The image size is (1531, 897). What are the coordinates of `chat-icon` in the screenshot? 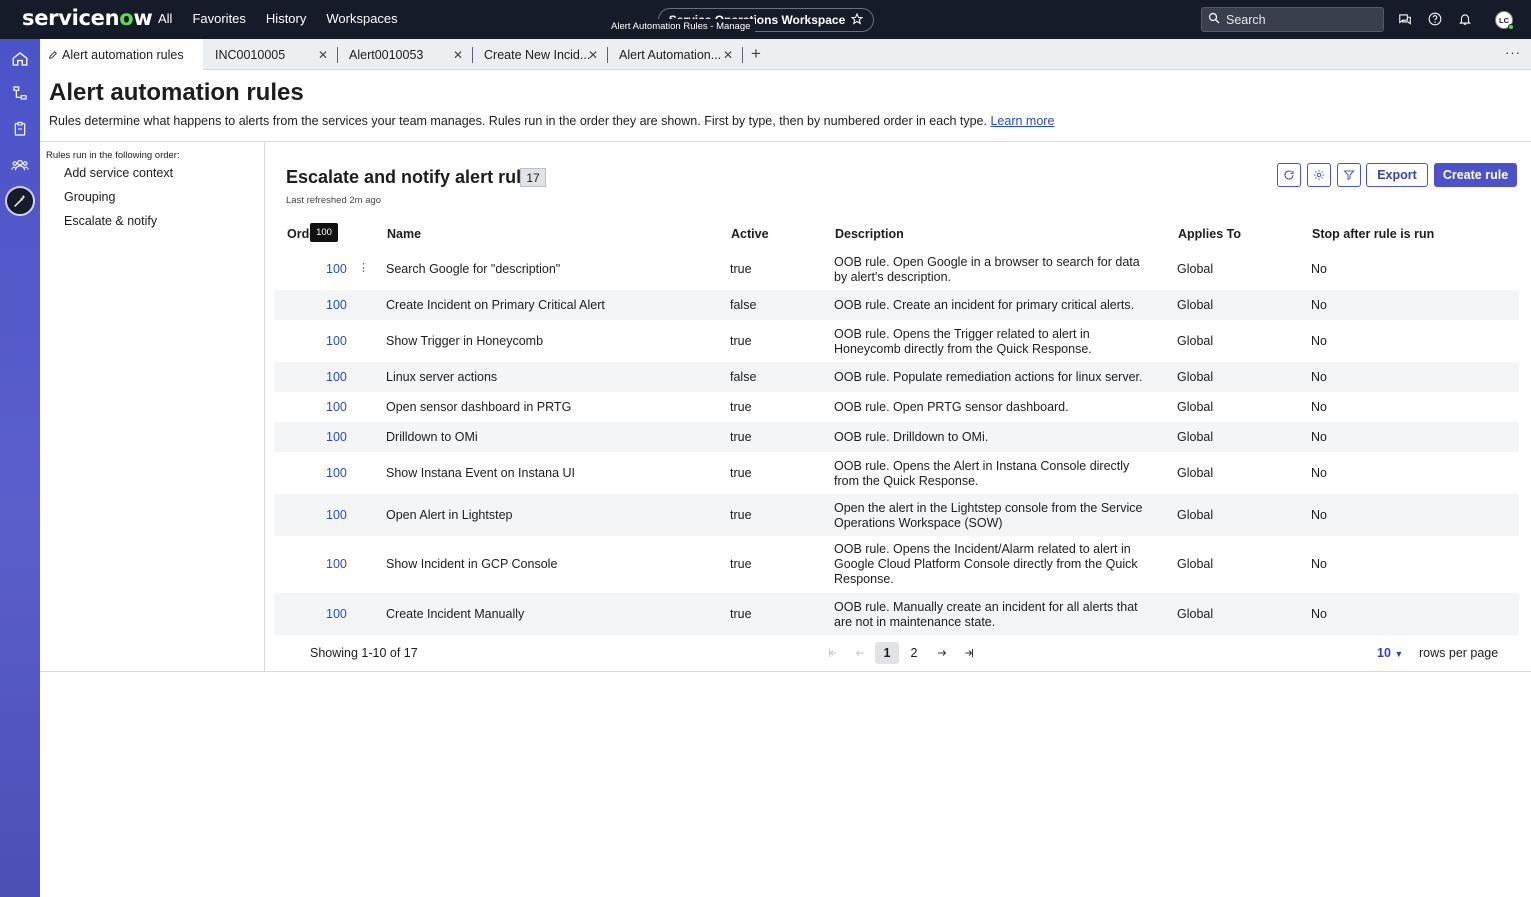 It's located at (1405, 19).